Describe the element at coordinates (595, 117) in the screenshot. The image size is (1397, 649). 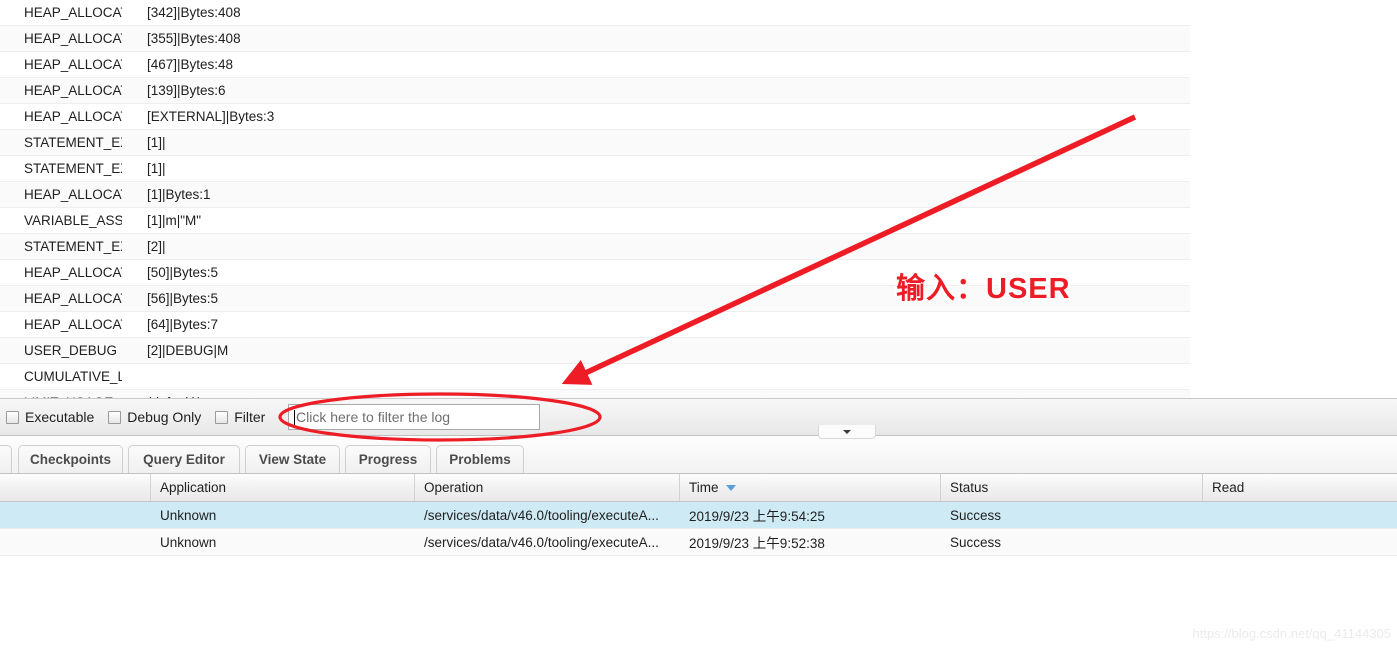
I see `log-row: HEAP_ALLOCATE [EXTERNAL]|Bytes:3` at that location.